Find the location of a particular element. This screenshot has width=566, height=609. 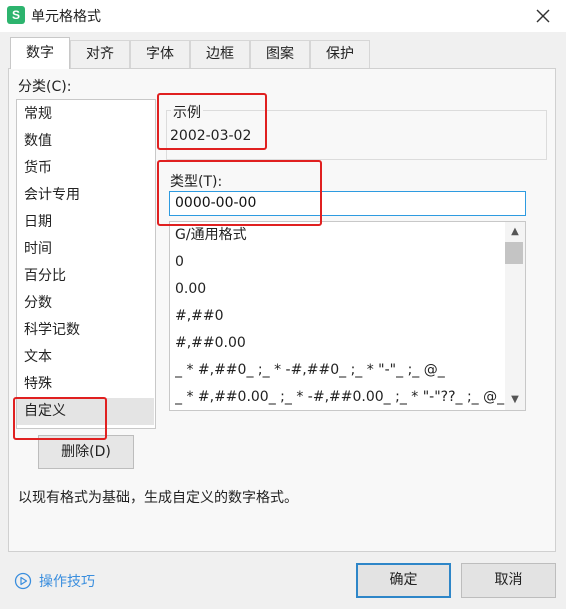

format-item: #,##0.00 is located at coordinates (340, 343).